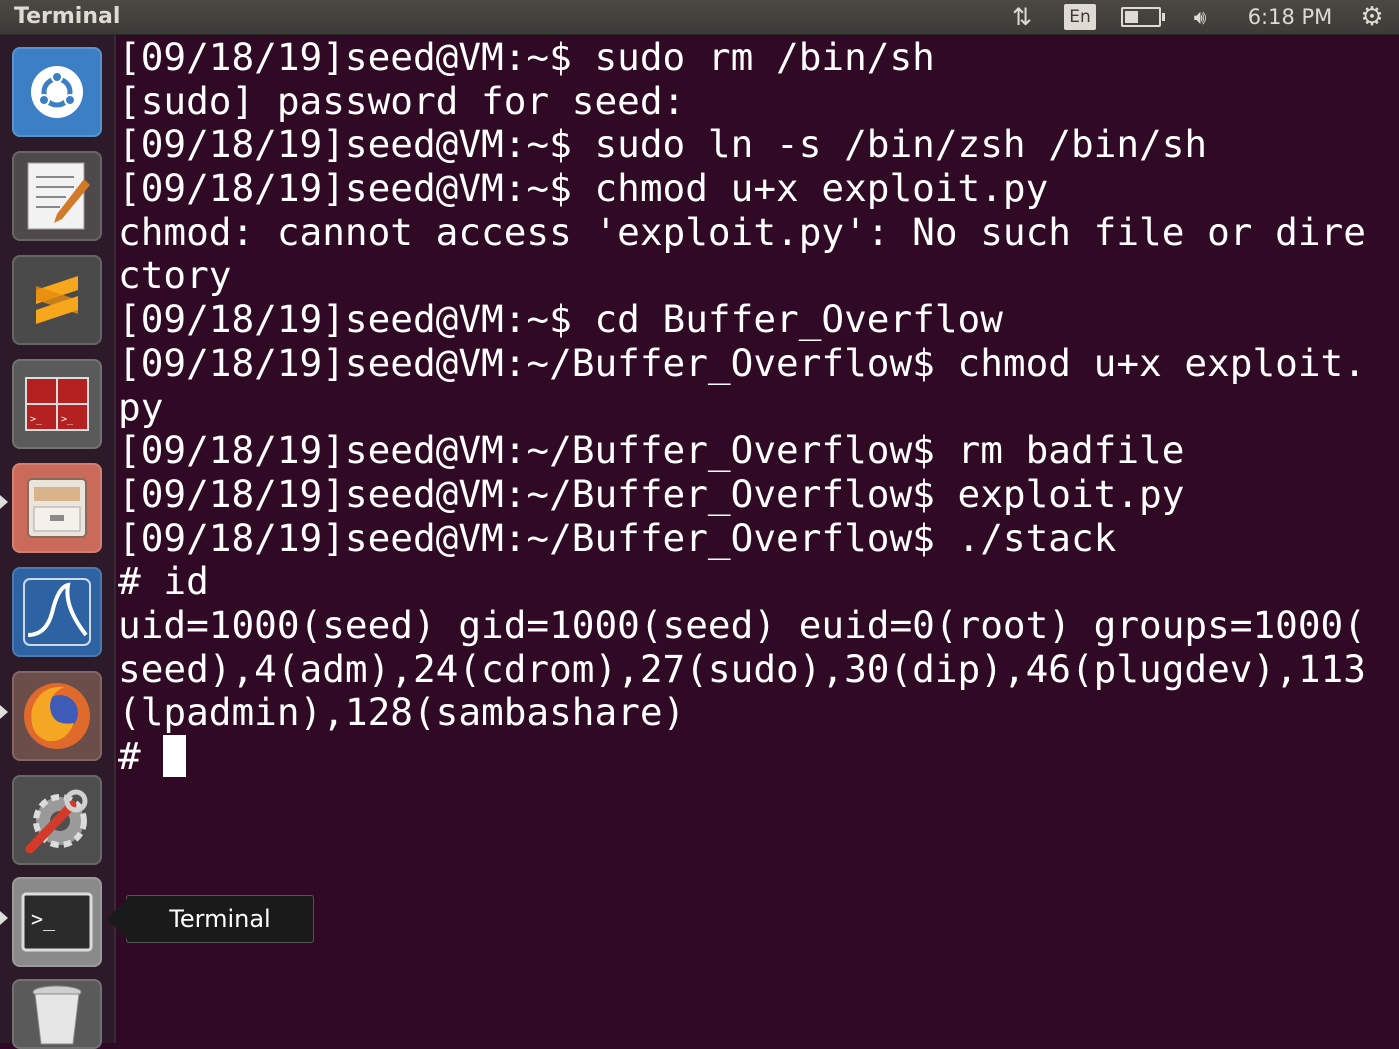  I want to click on trash-icon, so click(57, 1015).